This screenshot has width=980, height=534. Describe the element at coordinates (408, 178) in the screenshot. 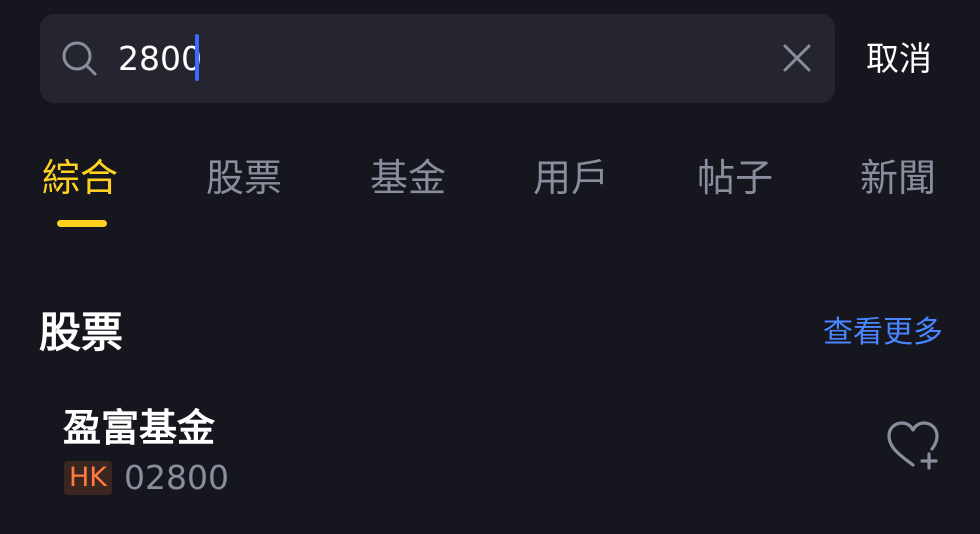

I see `tab-funds: 基金` at that location.